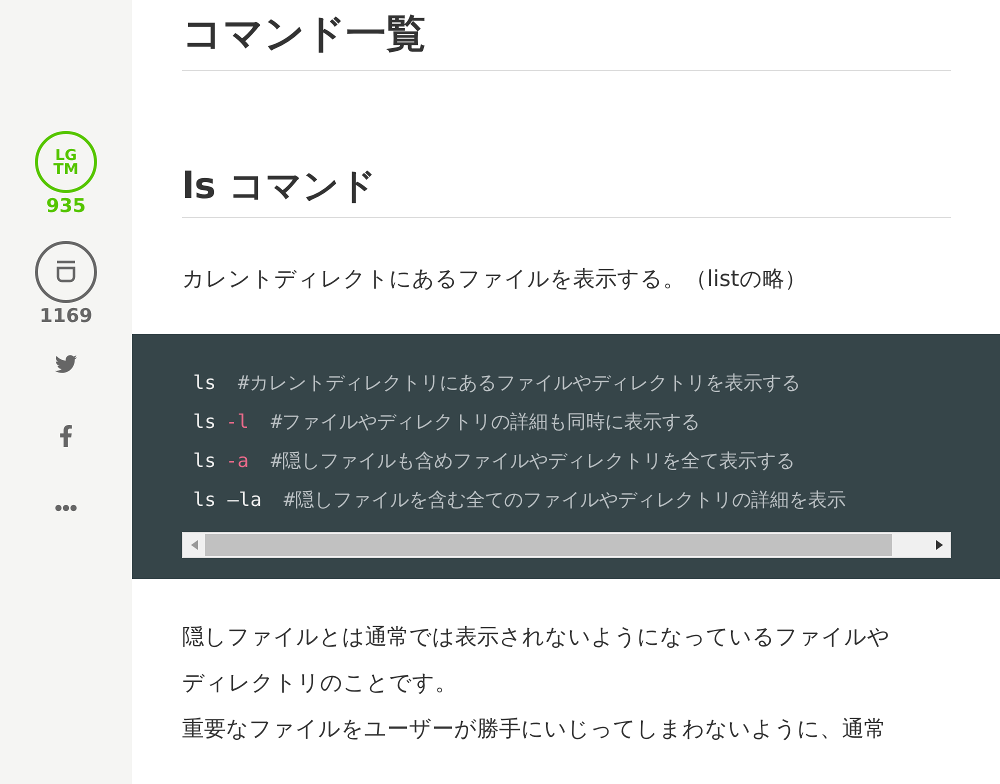  I want to click on paragraph: 隠しファイルとは通常では表示されないようになっているファイルや ディレクトリのことです。, so click(536, 661).